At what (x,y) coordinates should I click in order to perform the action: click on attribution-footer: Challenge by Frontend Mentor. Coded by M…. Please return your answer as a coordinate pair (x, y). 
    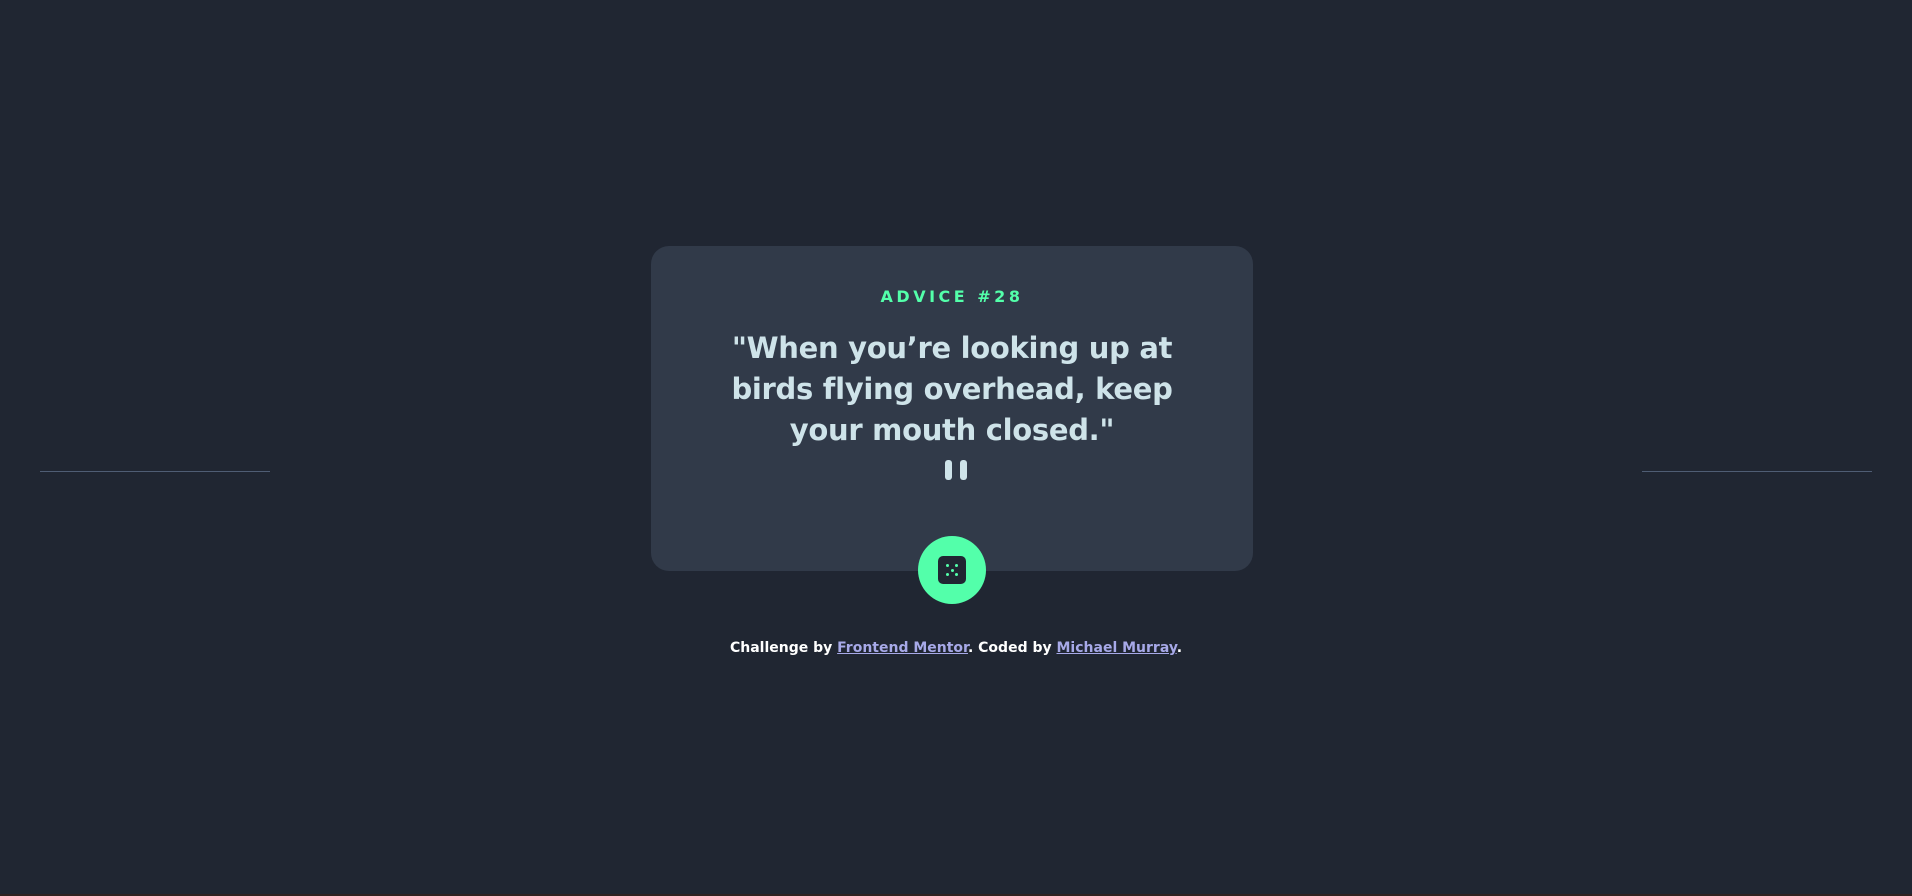
    Looking at the image, I should click on (956, 648).